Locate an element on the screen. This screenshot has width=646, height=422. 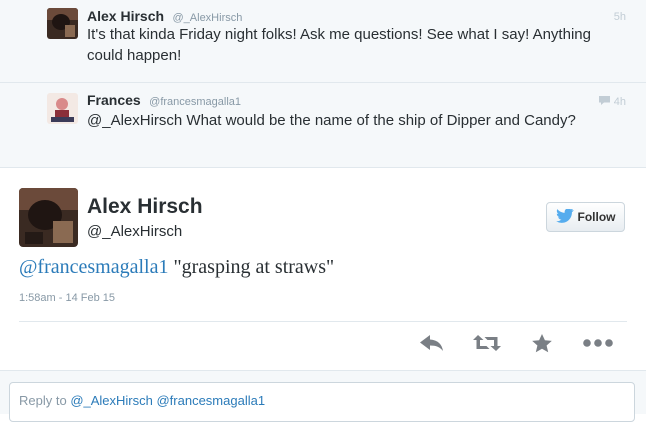
twitter-bird-icon is located at coordinates (564, 216).